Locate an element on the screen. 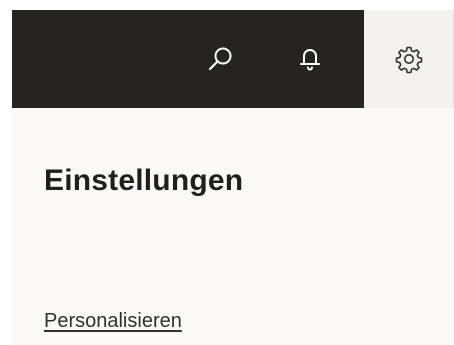  notifications-button is located at coordinates (310, 59).